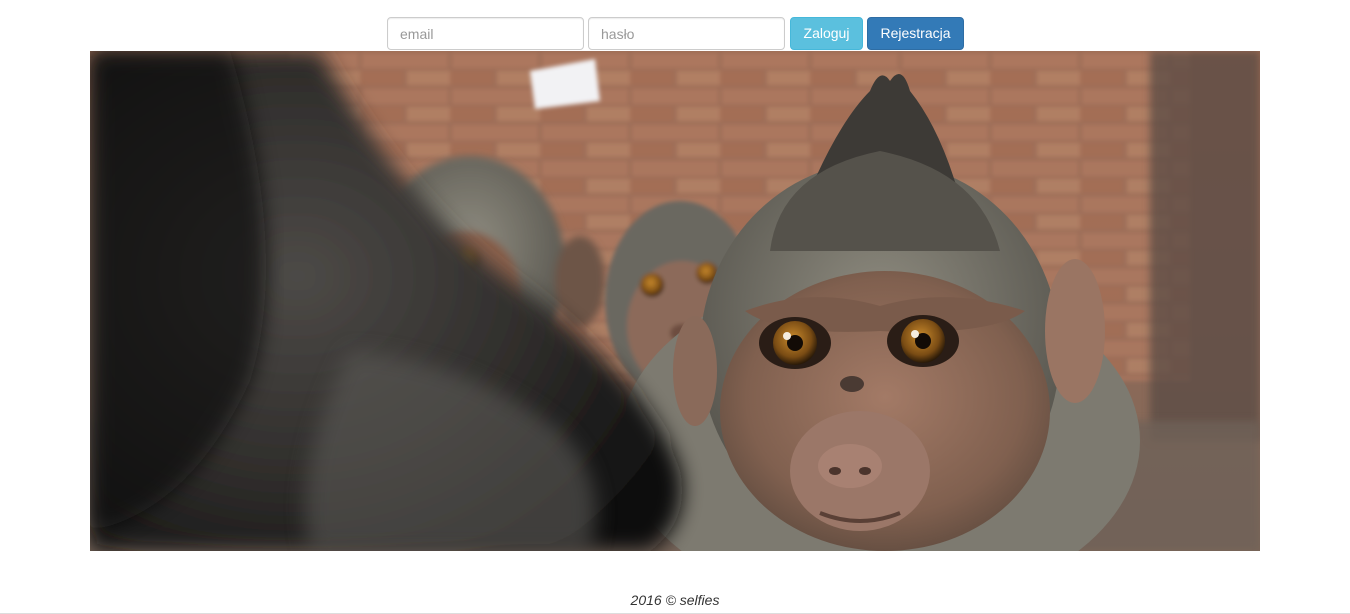 Image resolution: width=1350 pixels, height=614 pixels. I want to click on login-button: Zaloguj, so click(826, 33).